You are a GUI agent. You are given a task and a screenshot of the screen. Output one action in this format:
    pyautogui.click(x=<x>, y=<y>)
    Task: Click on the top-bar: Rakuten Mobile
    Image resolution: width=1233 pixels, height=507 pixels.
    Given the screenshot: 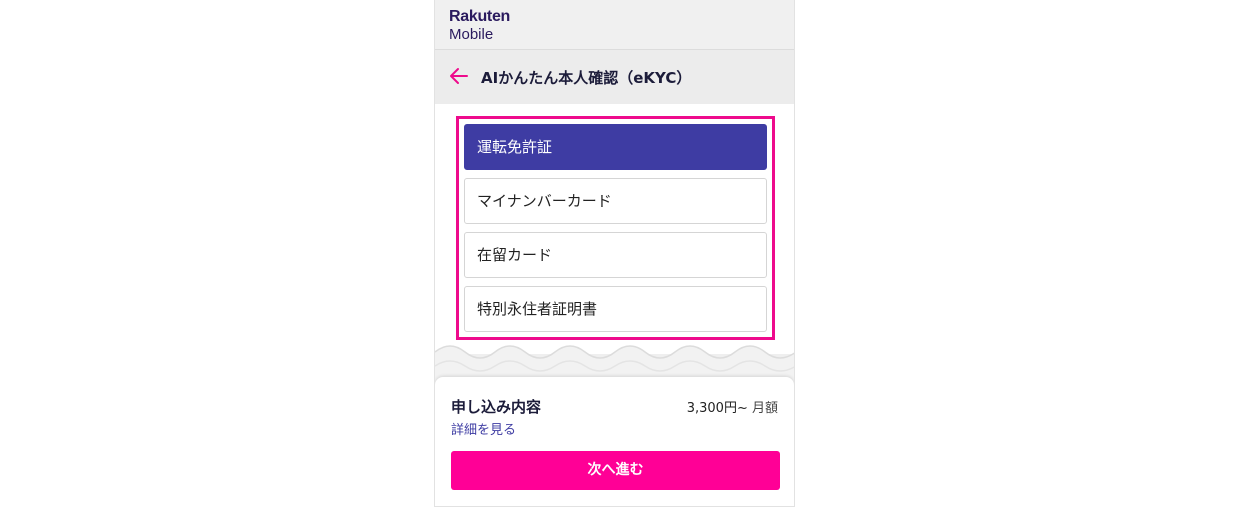 What is the action you would take?
    pyautogui.click(x=614, y=25)
    